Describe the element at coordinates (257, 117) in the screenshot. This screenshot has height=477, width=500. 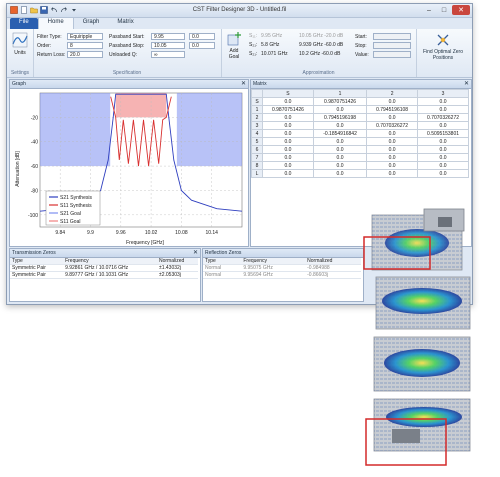
I see `matrix-row-header: 2` at that location.